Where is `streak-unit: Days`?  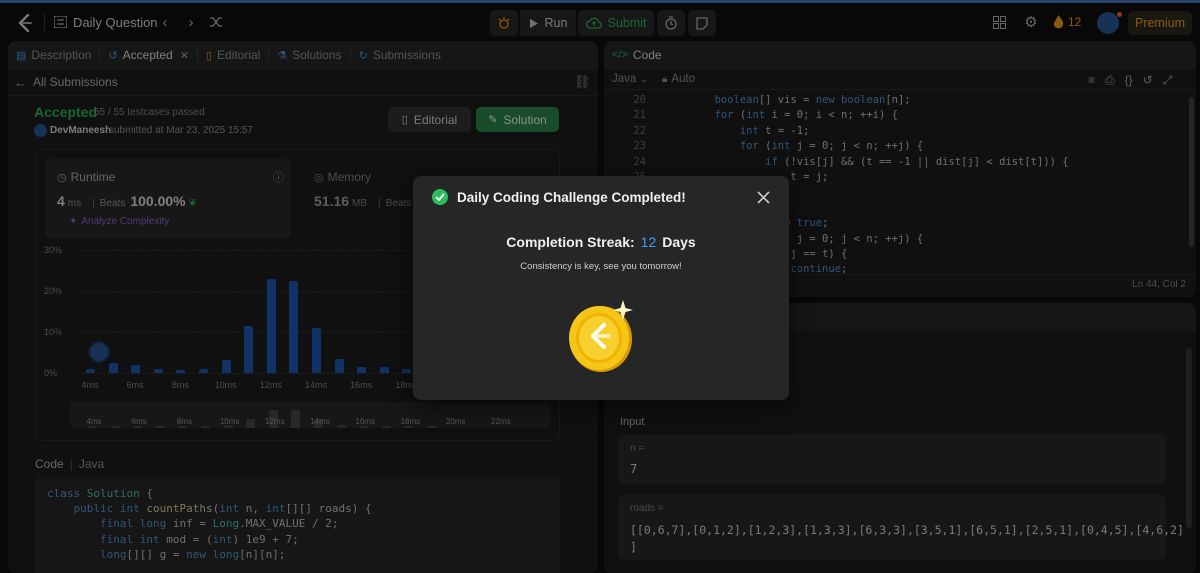 streak-unit: Days is located at coordinates (679, 242).